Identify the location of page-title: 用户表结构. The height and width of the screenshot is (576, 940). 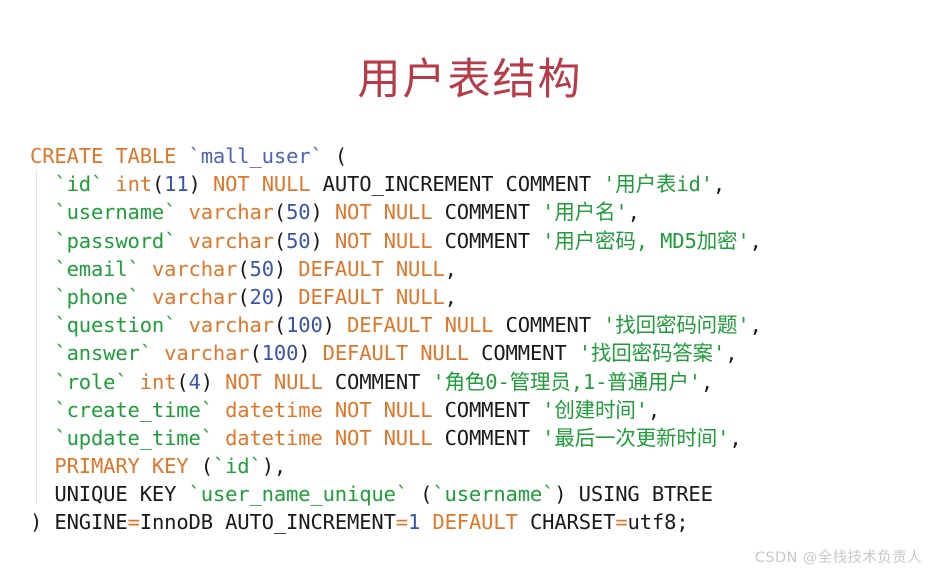
(470, 80).